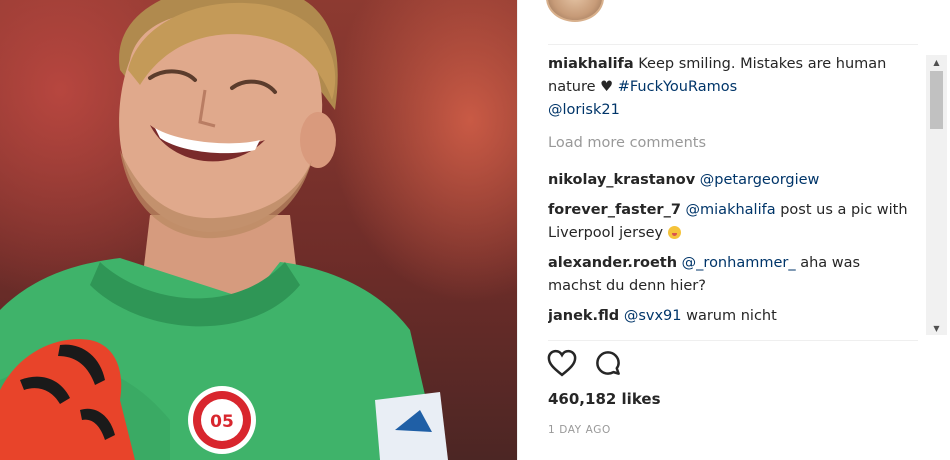 The width and height of the screenshot is (950, 460). I want to click on post-timestamp: 1 DAY AGO, so click(579, 430).